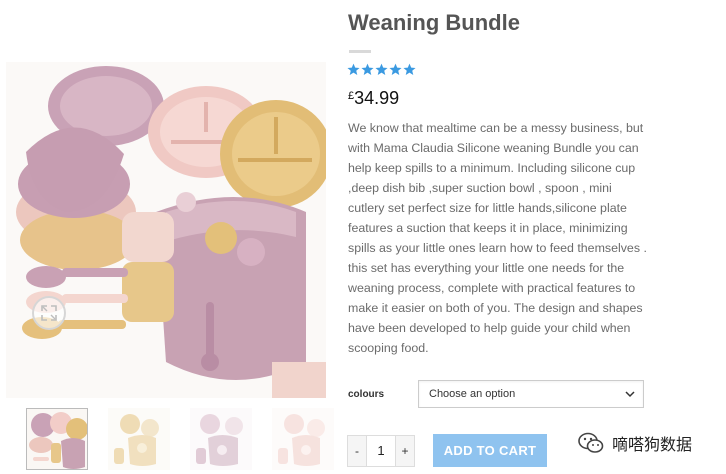 The image size is (726, 474). I want to click on price-currency: £, so click(351, 96).